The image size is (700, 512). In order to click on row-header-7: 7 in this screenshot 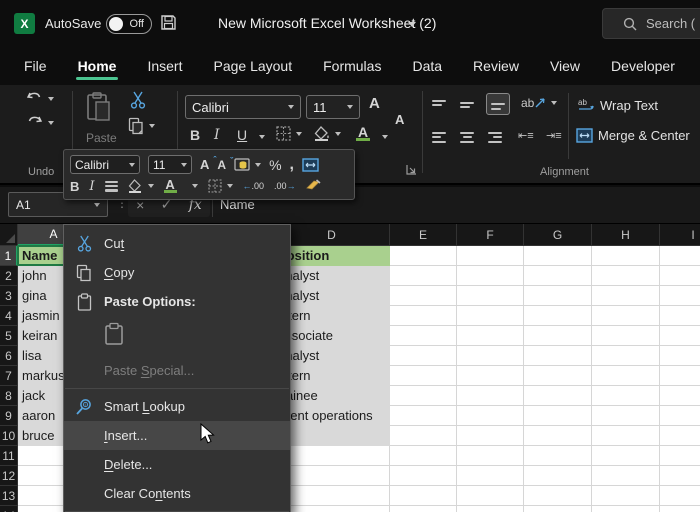, I will do `click(9, 376)`.